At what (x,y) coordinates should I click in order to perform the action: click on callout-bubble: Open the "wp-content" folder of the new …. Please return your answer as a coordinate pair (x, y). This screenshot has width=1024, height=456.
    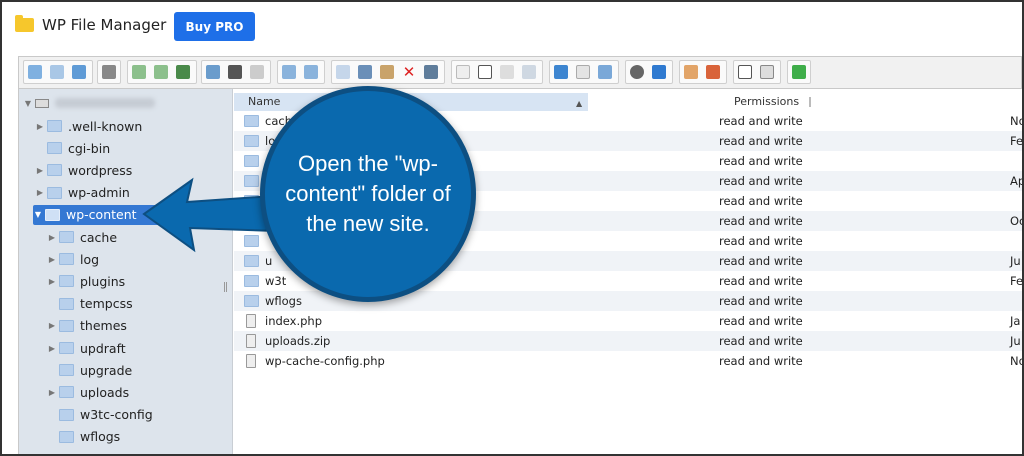
    Looking at the image, I should click on (368, 194).